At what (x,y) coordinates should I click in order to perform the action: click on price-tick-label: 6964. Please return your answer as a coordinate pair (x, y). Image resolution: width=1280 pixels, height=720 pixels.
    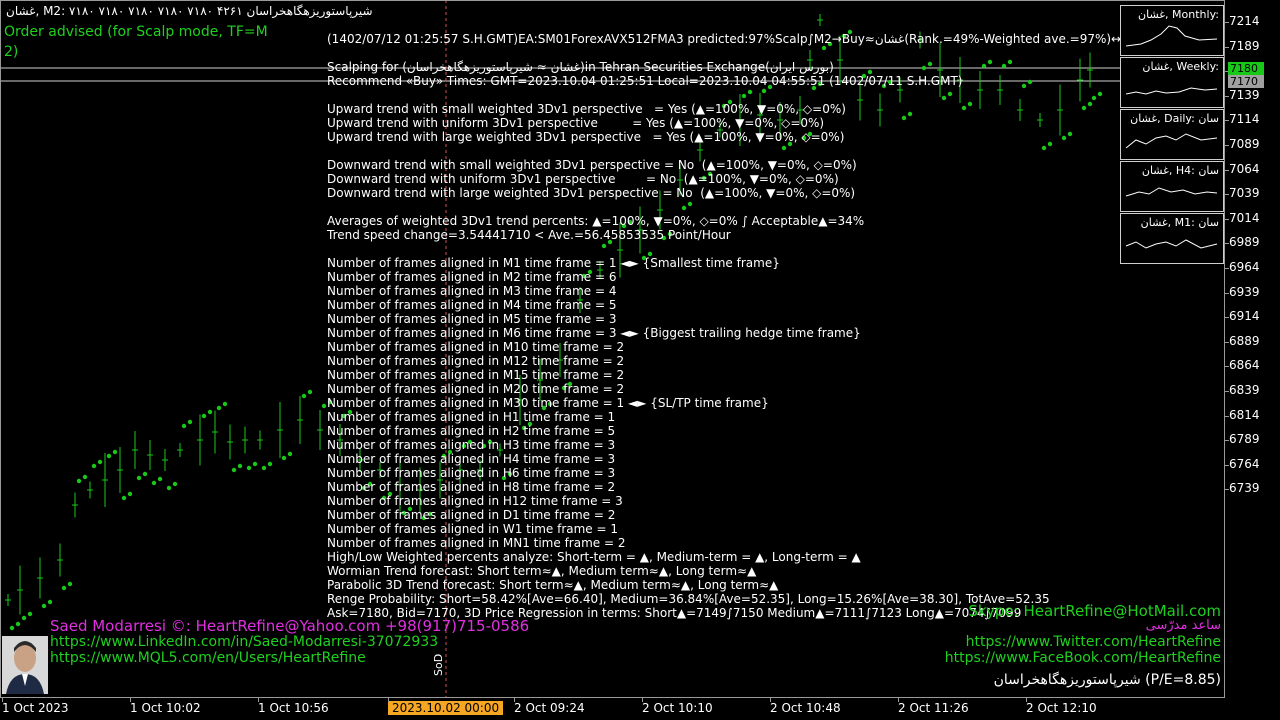
    Looking at the image, I should click on (1244, 267).